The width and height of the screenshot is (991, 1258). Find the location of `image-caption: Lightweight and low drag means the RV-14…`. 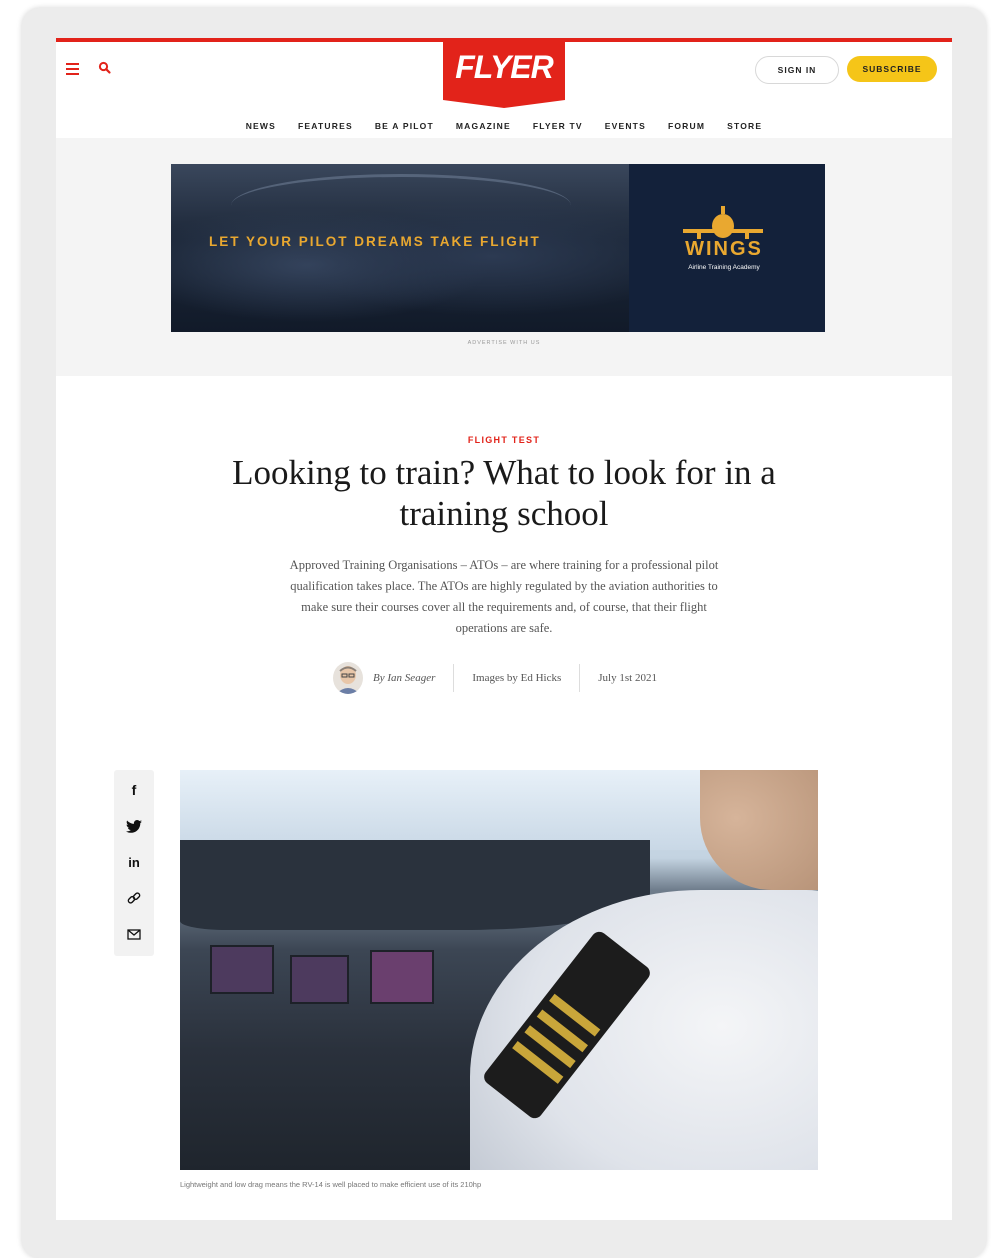

image-caption: Lightweight and low drag means the RV-14… is located at coordinates (331, 1184).